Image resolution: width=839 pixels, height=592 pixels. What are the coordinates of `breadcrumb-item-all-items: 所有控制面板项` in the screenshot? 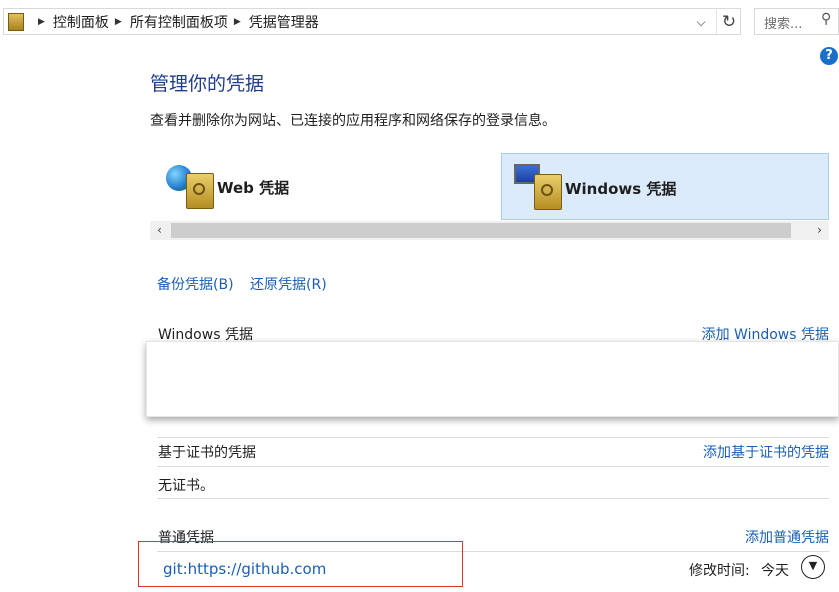 It's located at (179, 22).